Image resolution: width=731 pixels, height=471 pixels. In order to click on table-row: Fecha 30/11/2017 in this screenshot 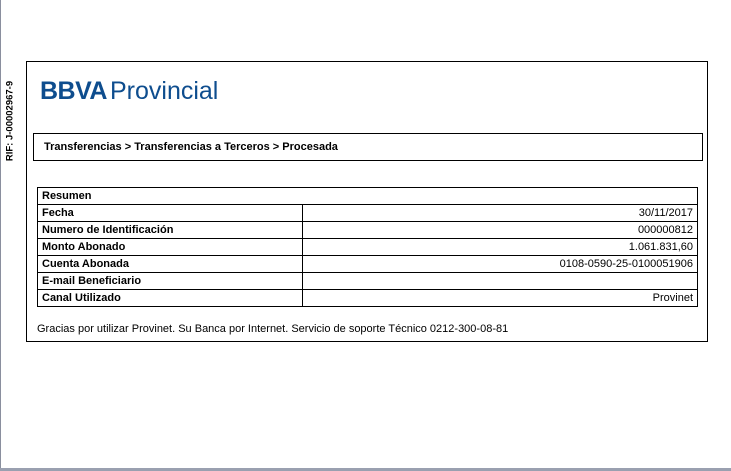, I will do `click(367, 213)`.